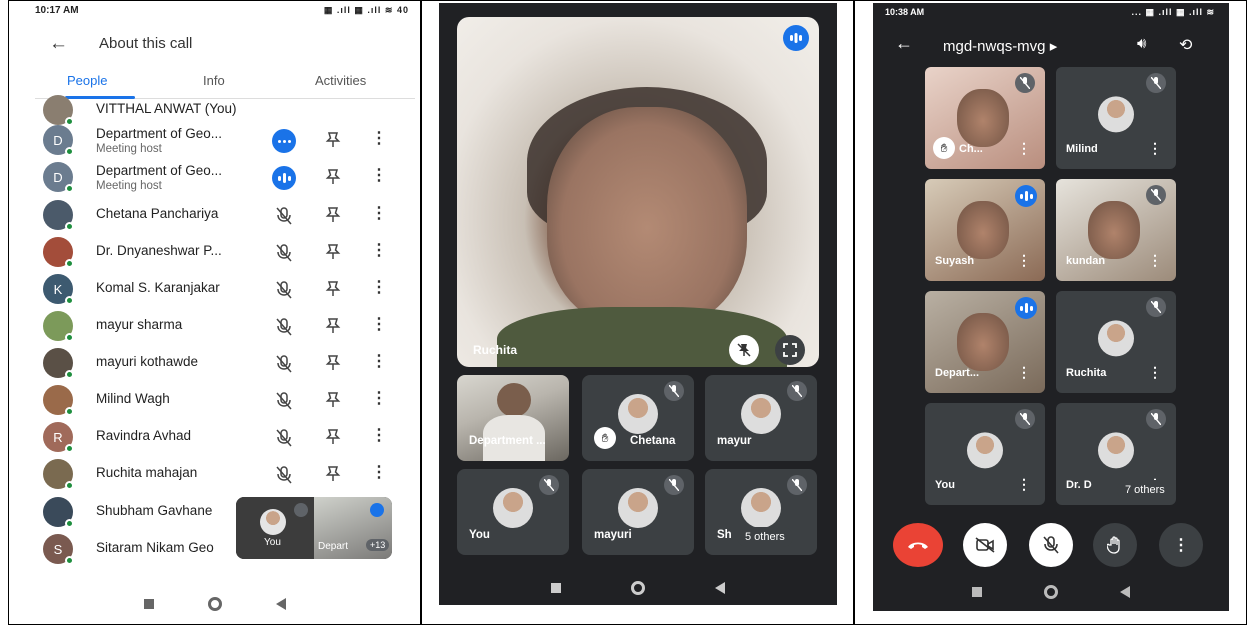 This screenshot has height=625, width=1248. What do you see at coordinates (1141, 43) in the screenshot?
I see `speaker-icon: 🔊︎` at bounding box center [1141, 43].